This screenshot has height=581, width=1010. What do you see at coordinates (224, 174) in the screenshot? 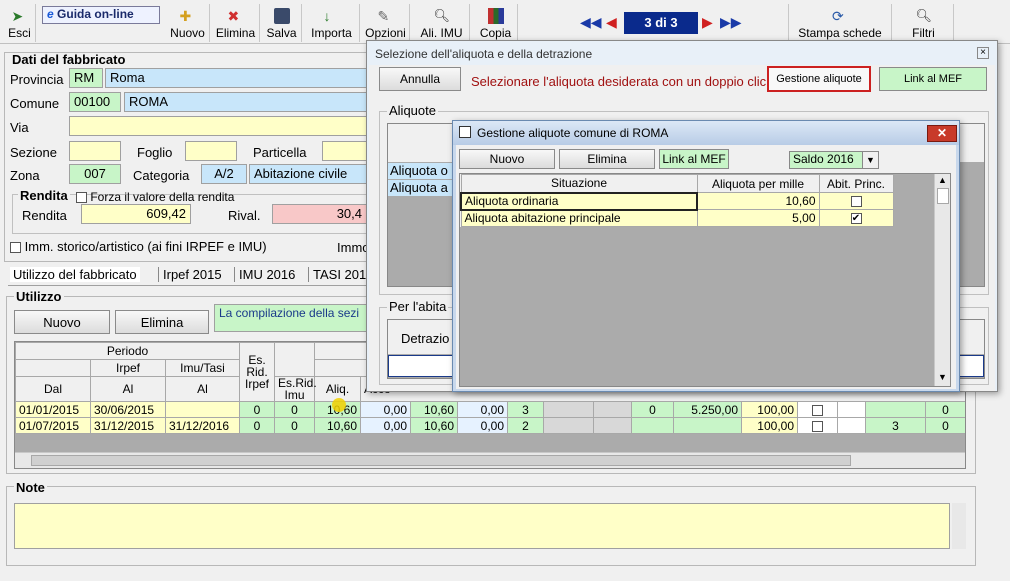
I see `category-code-field: A/2` at bounding box center [224, 174].